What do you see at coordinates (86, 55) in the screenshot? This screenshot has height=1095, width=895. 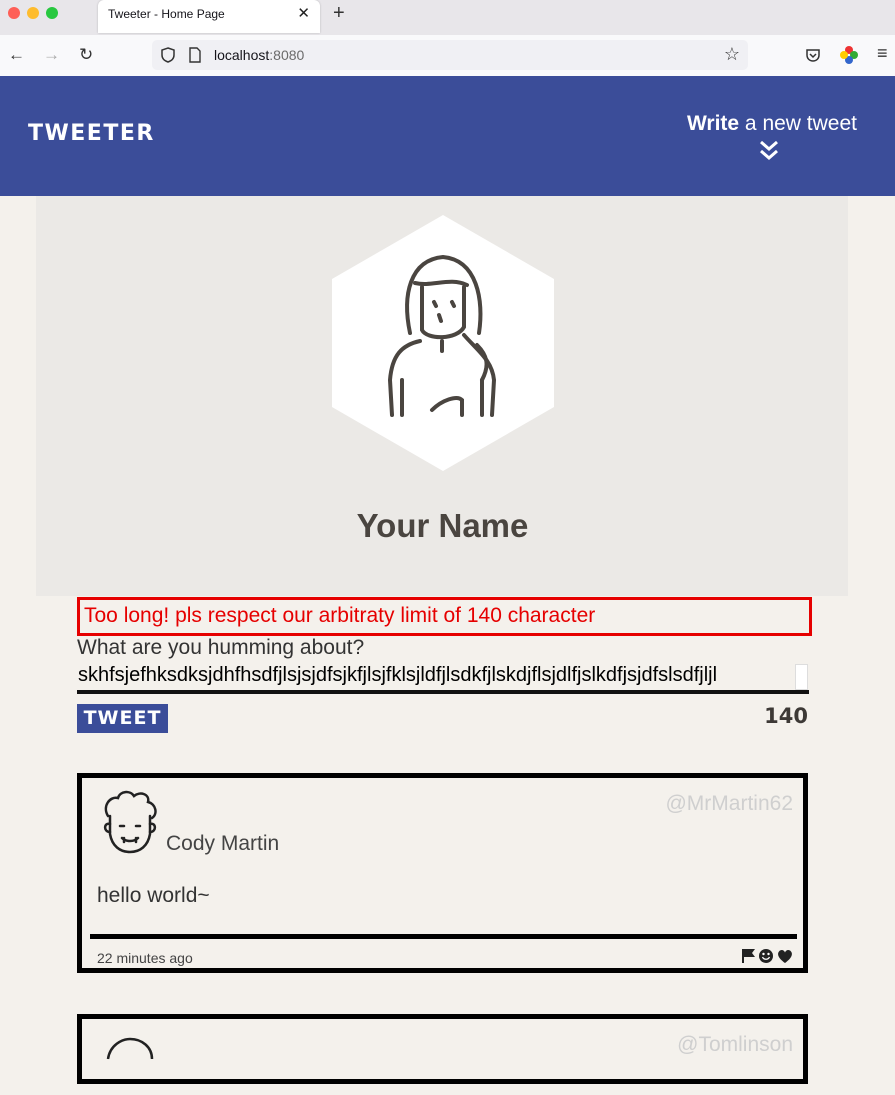 I see `reload-icon: ↻` at bounding box center [86, 55].